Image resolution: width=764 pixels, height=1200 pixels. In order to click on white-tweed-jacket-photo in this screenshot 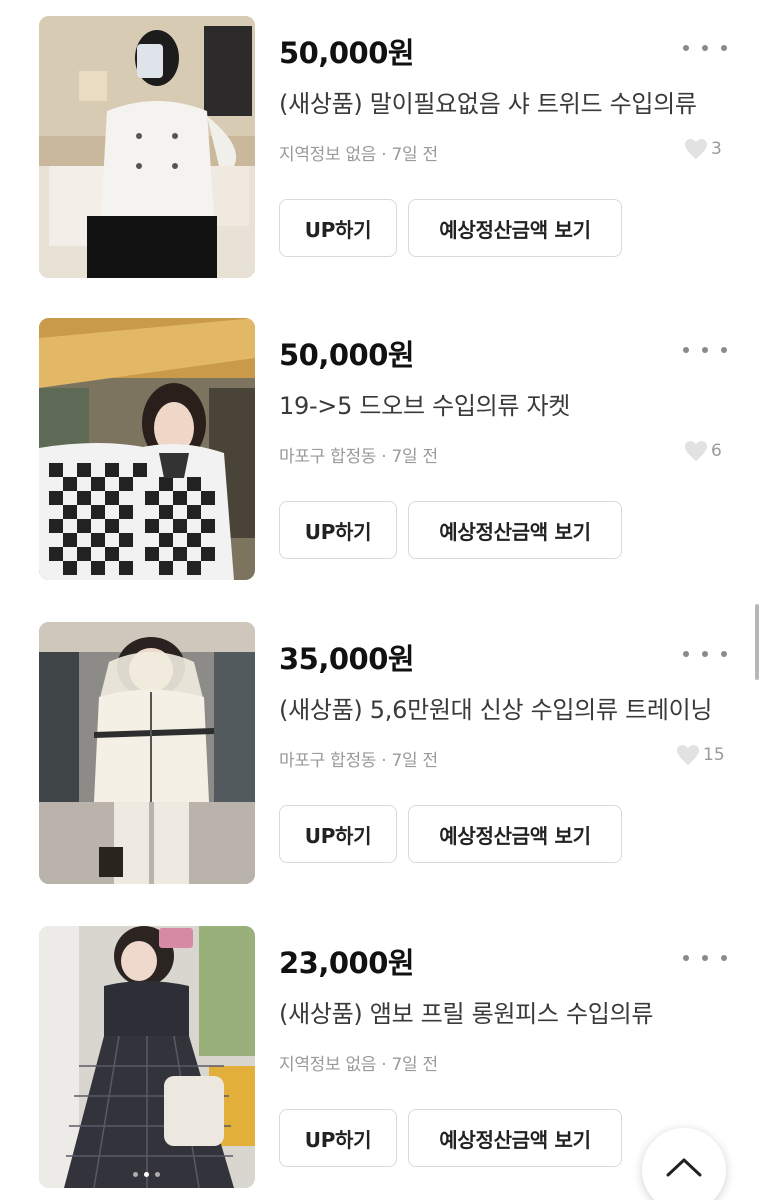, I will do `click(147, 147)`.